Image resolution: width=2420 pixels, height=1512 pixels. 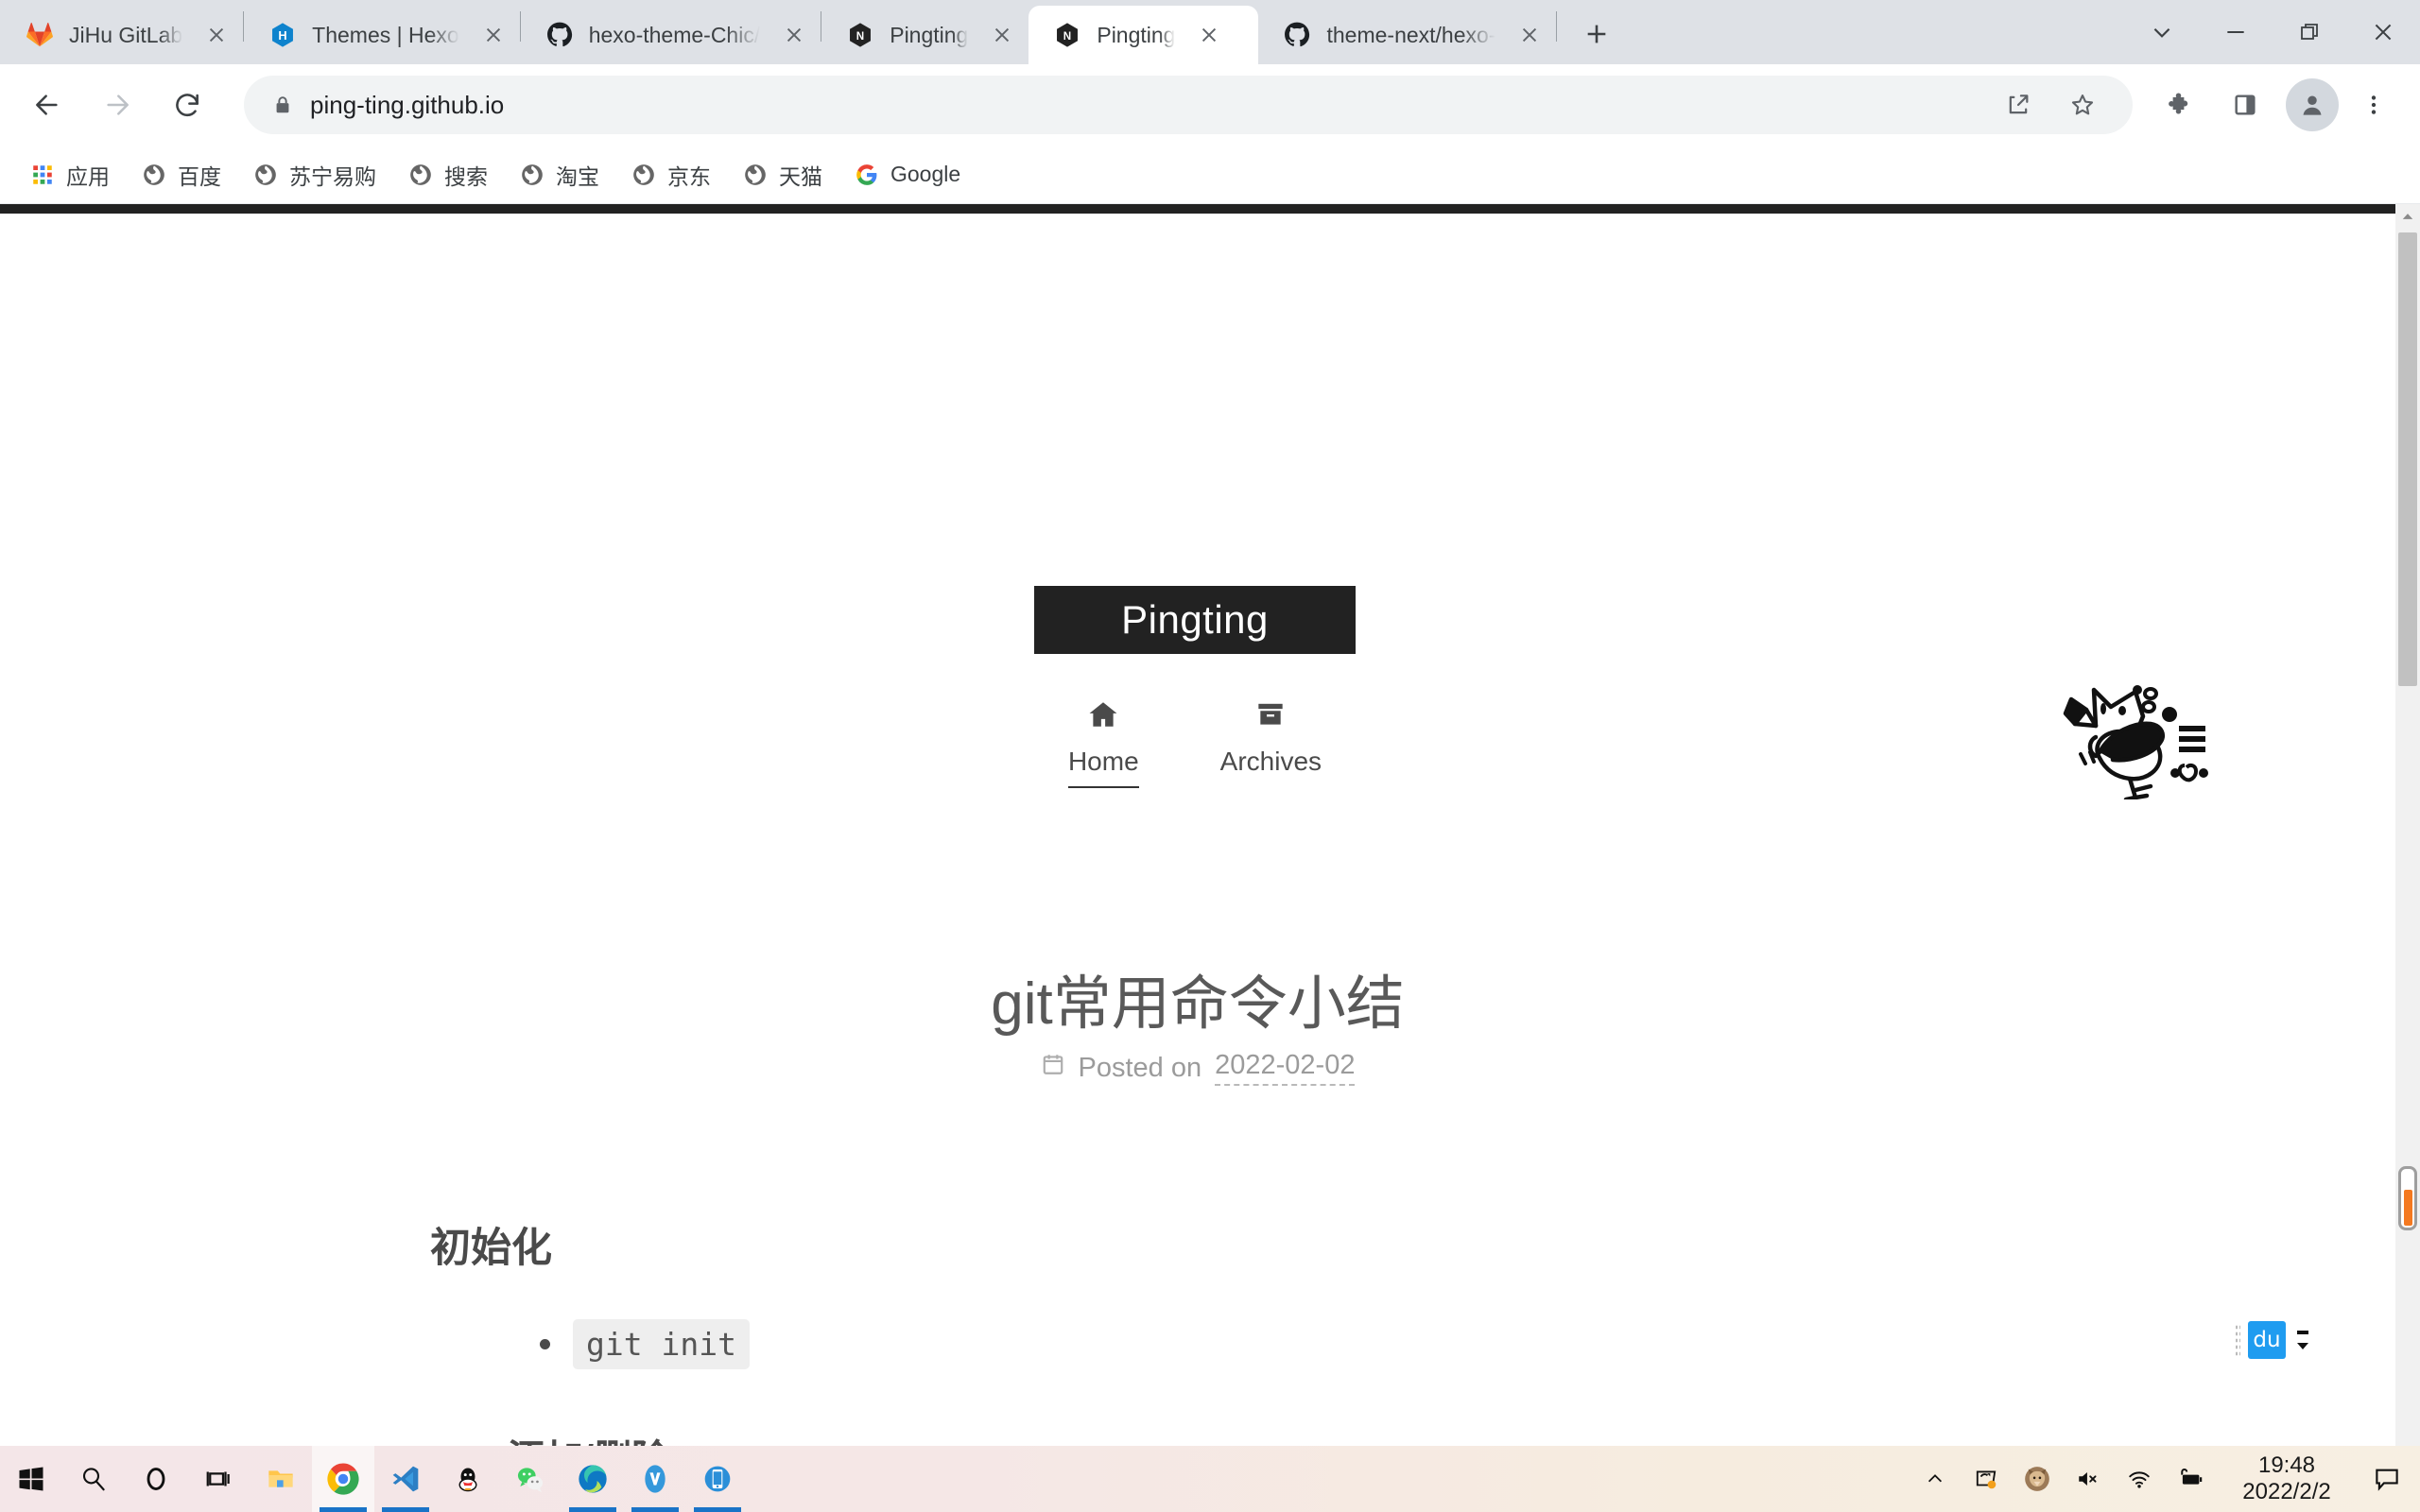 What do you see at coordinates (2408, 825) in the screenshot?
I see `page-scrollbar` at bounding box center [2408, 825].